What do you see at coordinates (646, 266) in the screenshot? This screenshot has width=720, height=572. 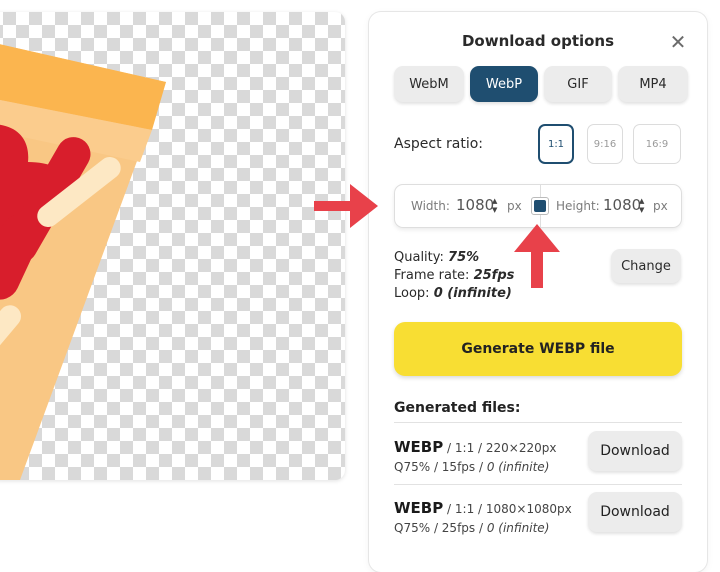 I see `change-button: Change` at bounding box center [646, 266].